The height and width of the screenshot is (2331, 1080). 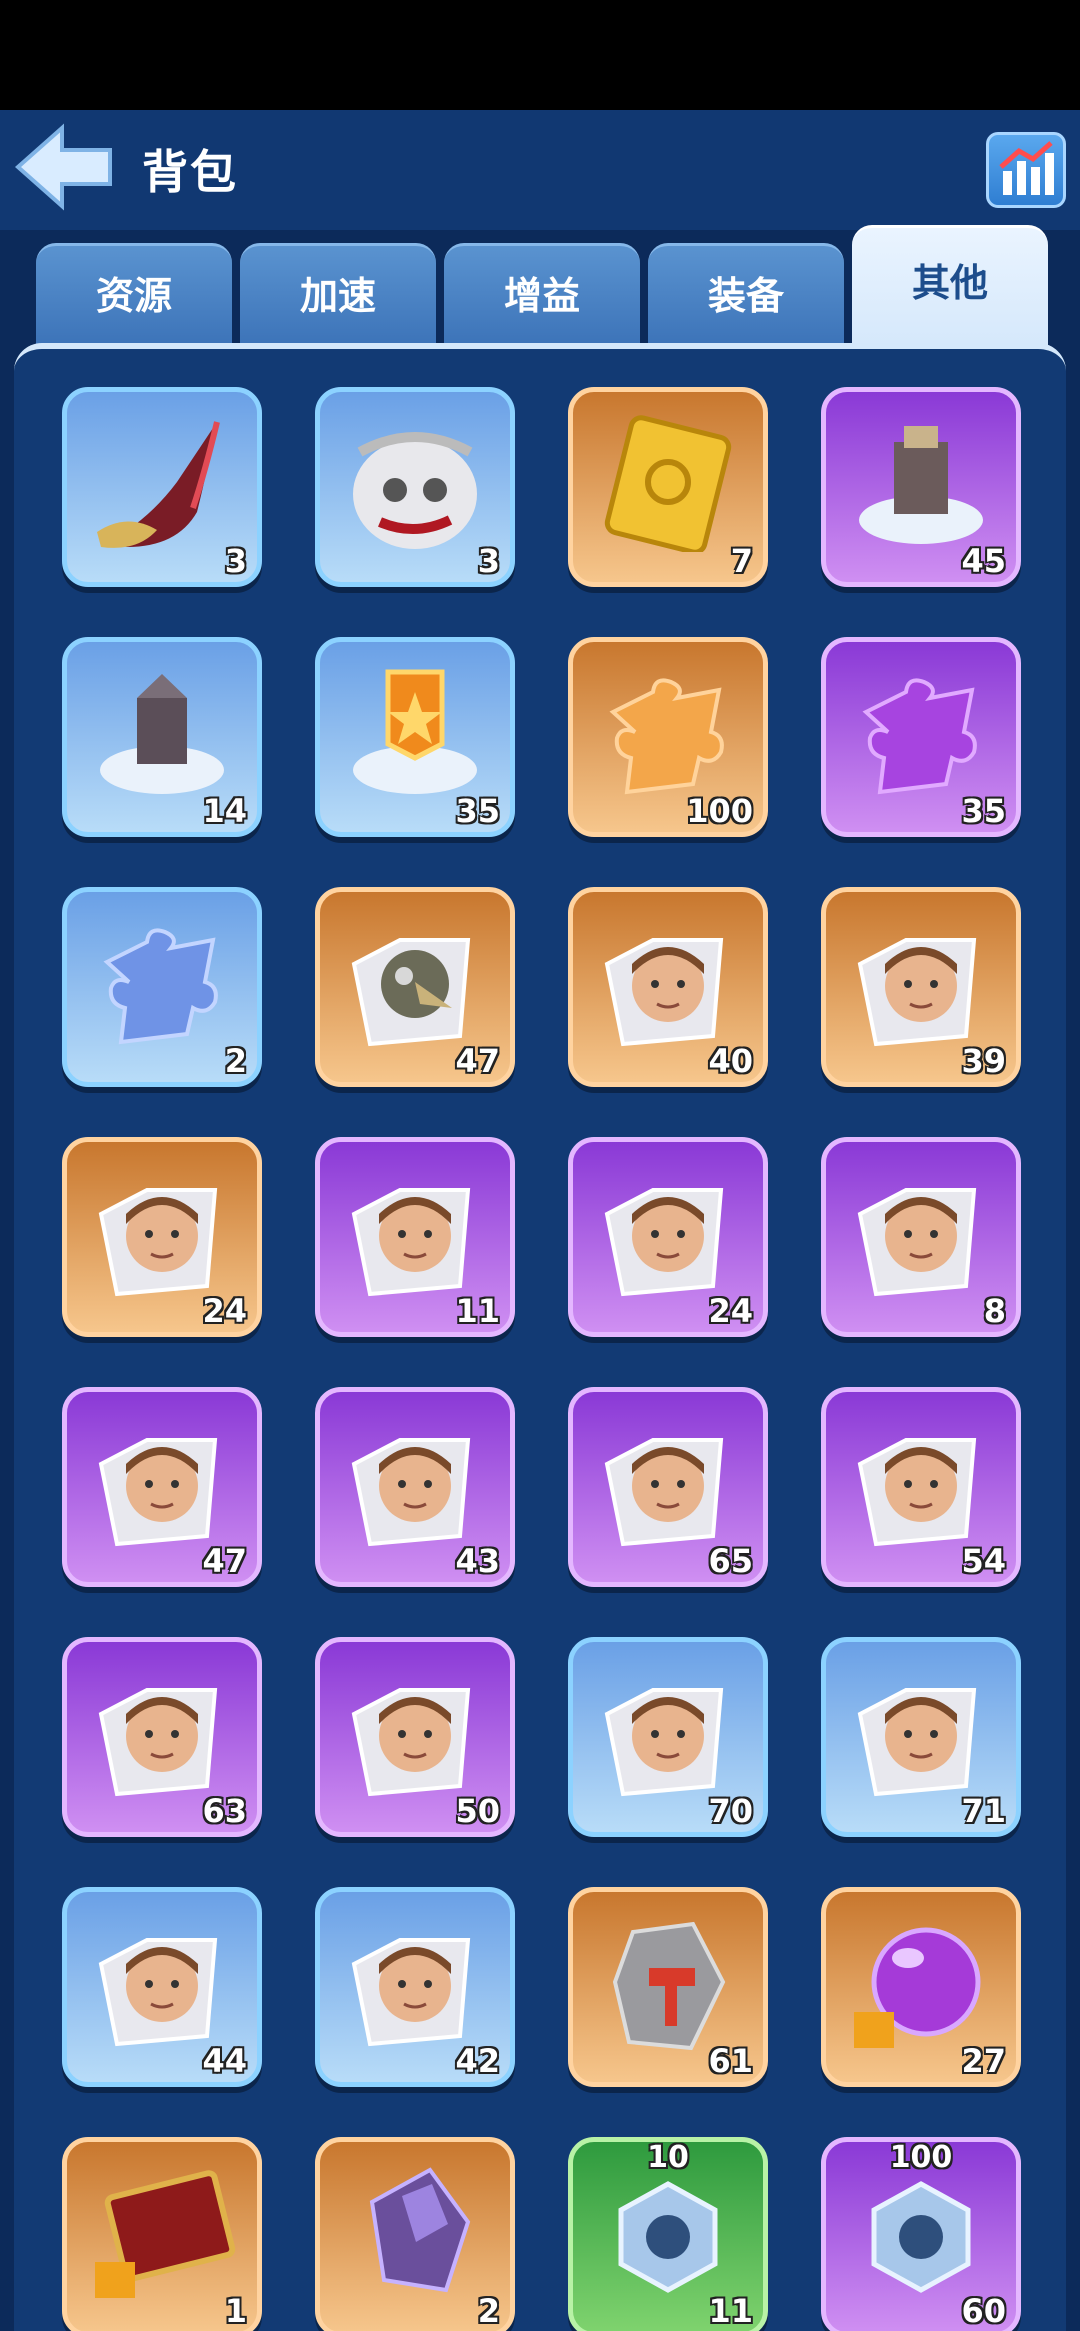 I want to click on status-bar, so click(x=540, y=55).